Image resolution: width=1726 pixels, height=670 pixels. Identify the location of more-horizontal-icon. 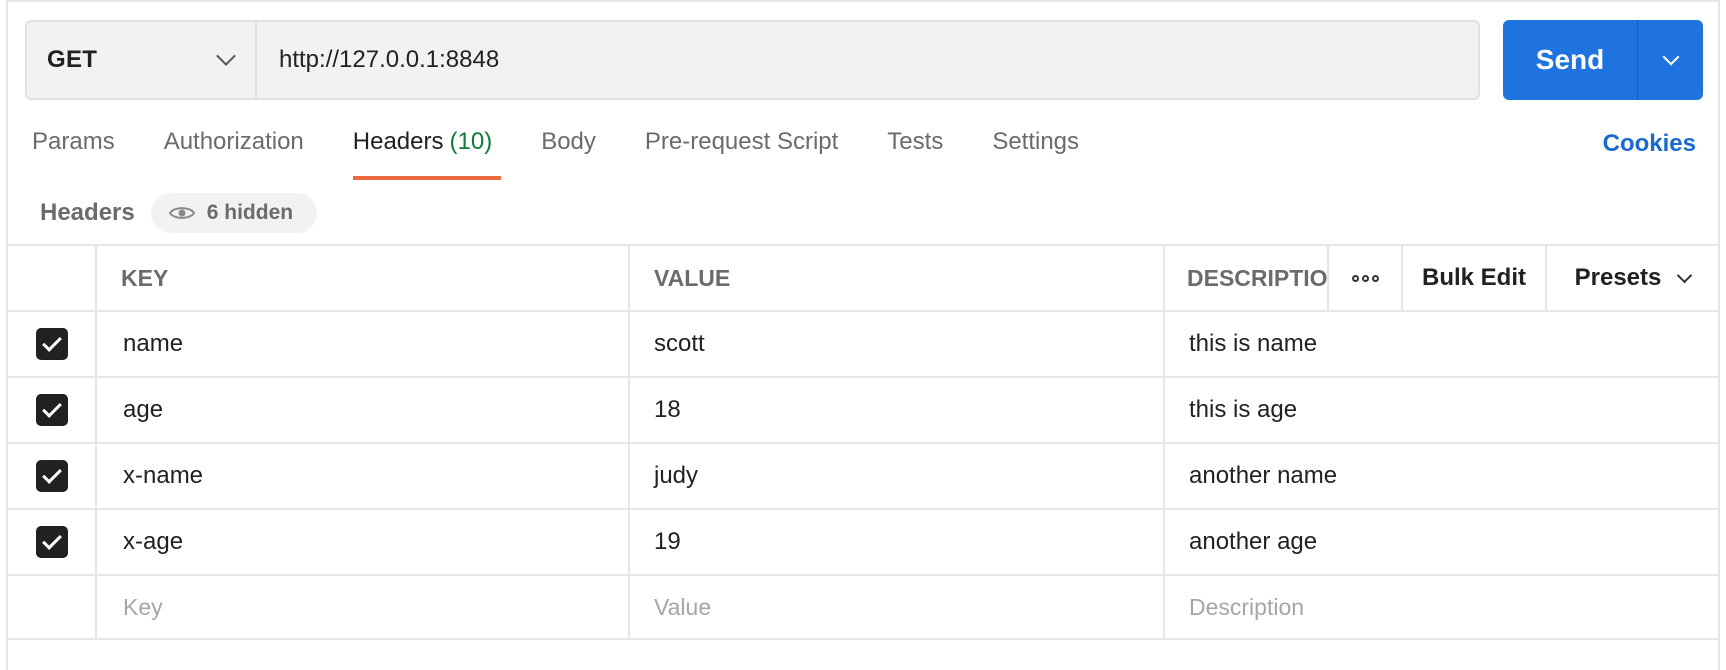
(1365, 278).